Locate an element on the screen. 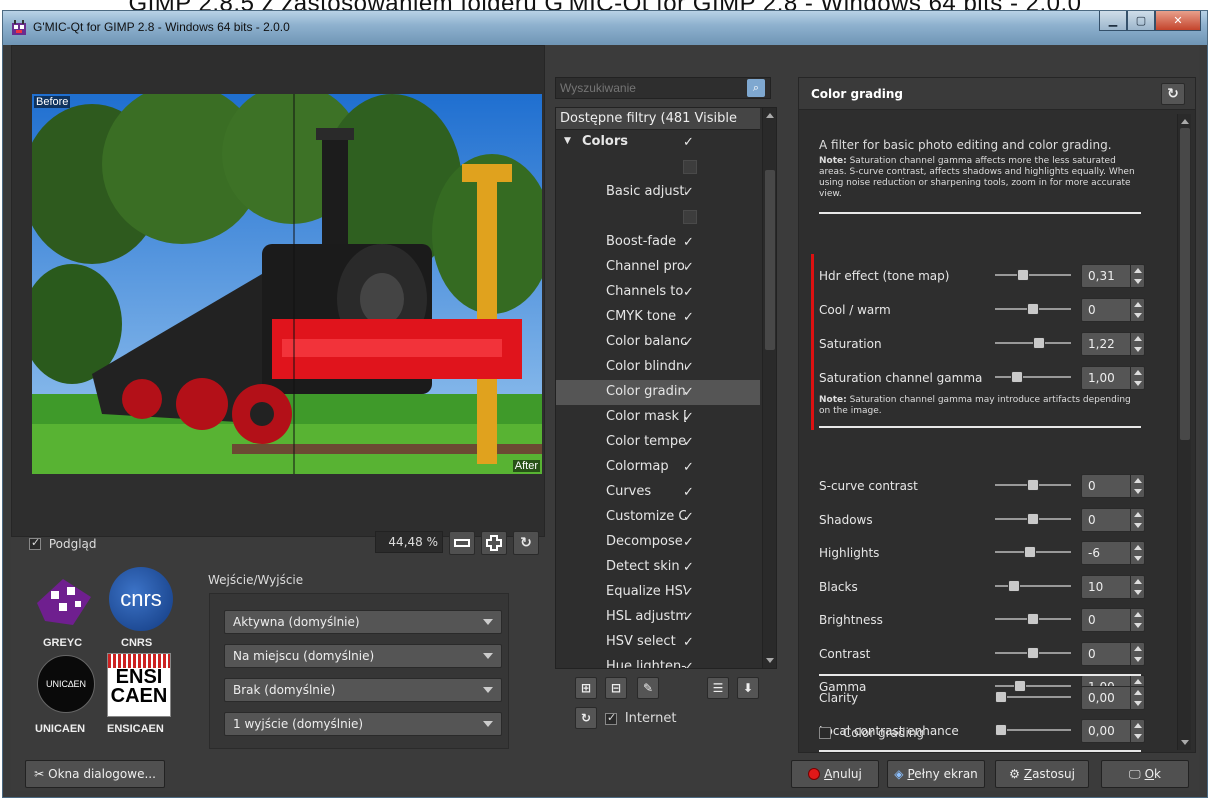  filter-item: Curves ✓ is located at coordinates (658, 492).